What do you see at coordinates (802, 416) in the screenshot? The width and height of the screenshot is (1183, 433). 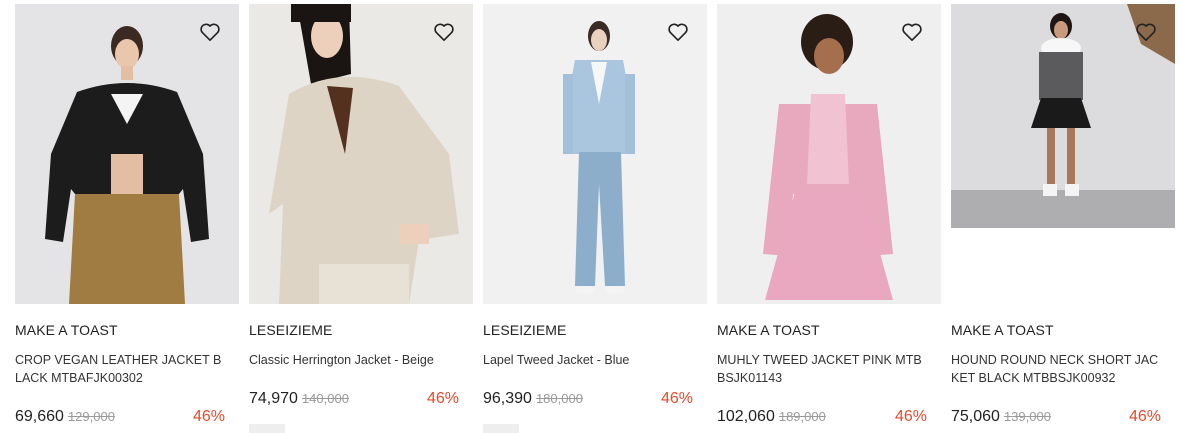 I see `original-price: 189,000` at bounding box center [802, 416].